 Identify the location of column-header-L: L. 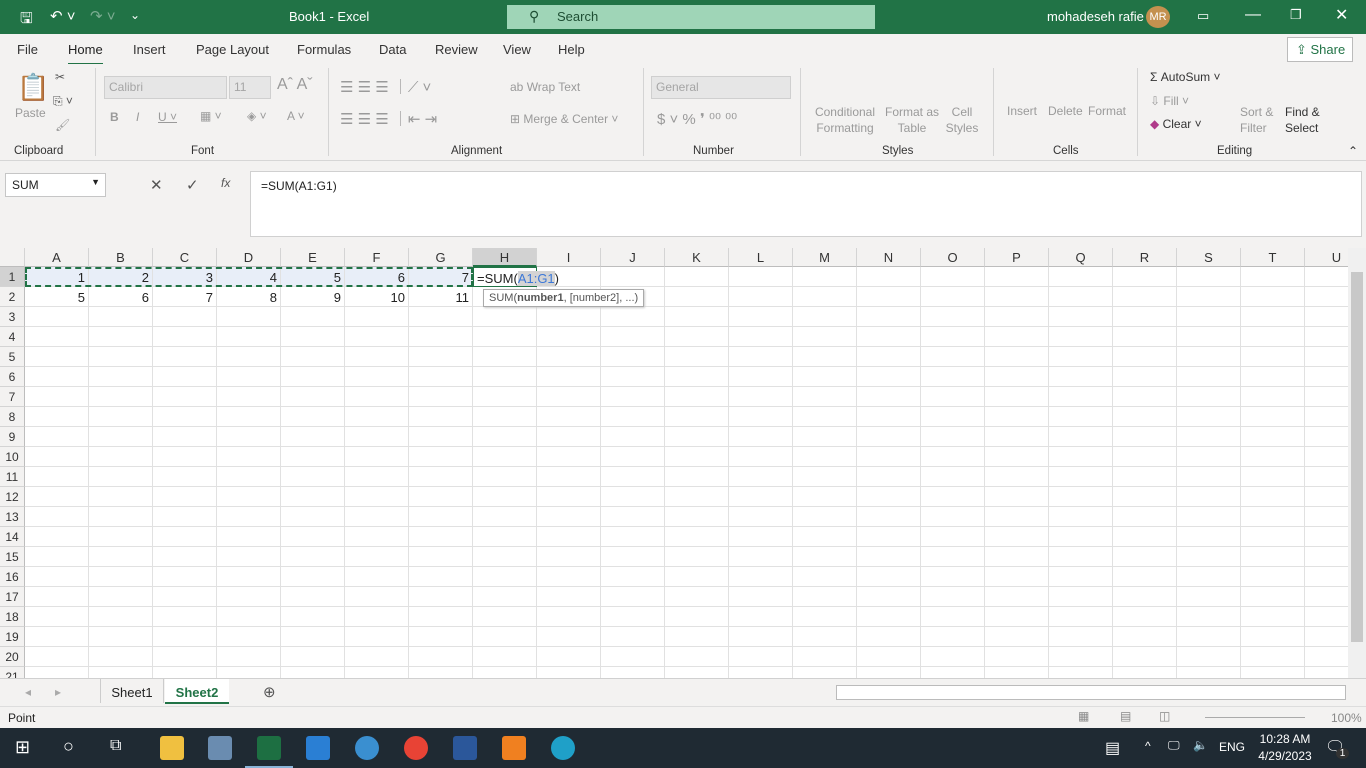
(761, 257).